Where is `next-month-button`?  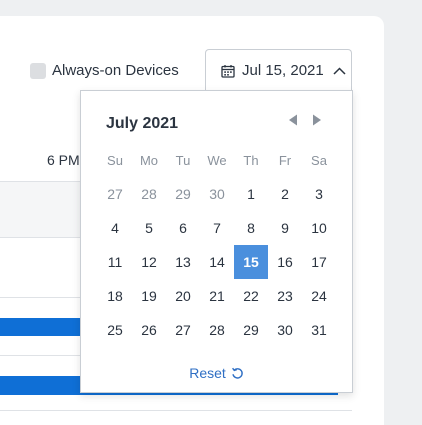
next-month-button is located at coordinates (317, 120).